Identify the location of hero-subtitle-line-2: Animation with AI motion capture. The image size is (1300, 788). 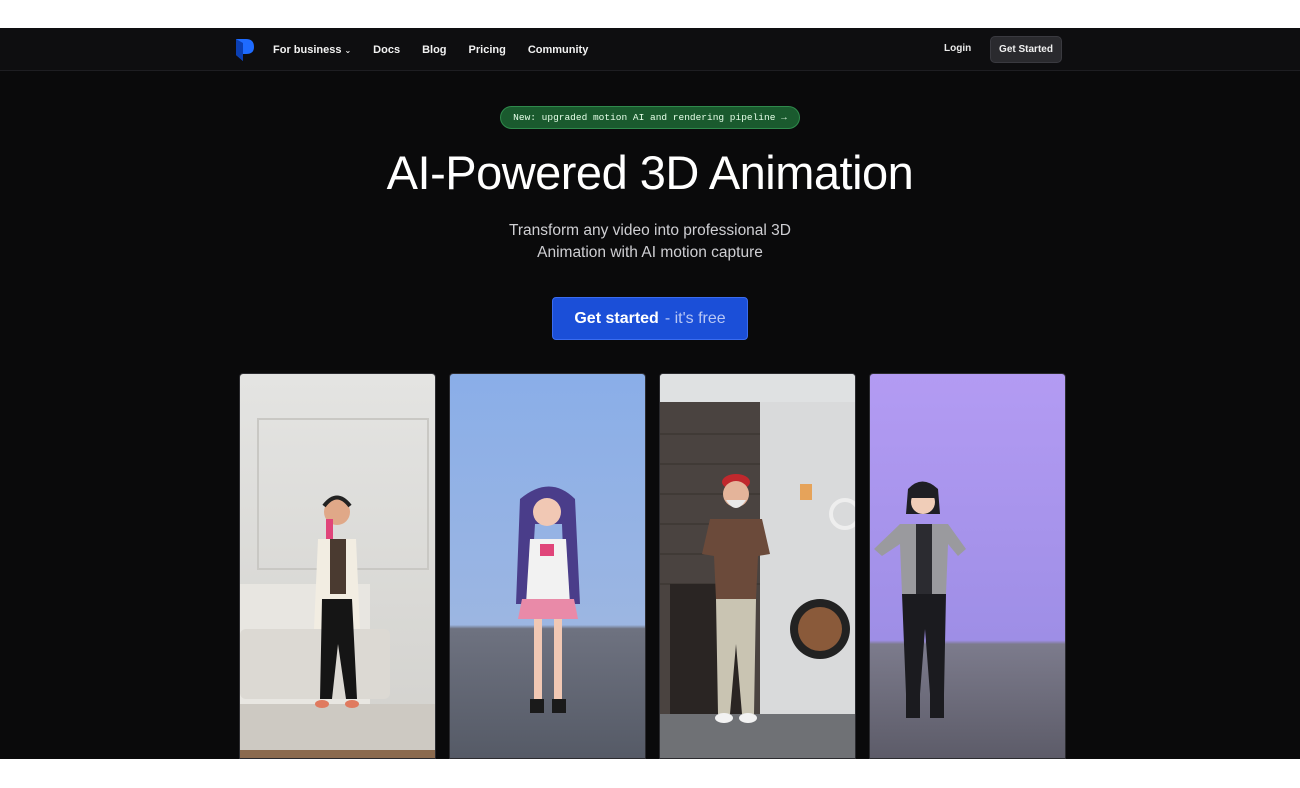
(650, 252).